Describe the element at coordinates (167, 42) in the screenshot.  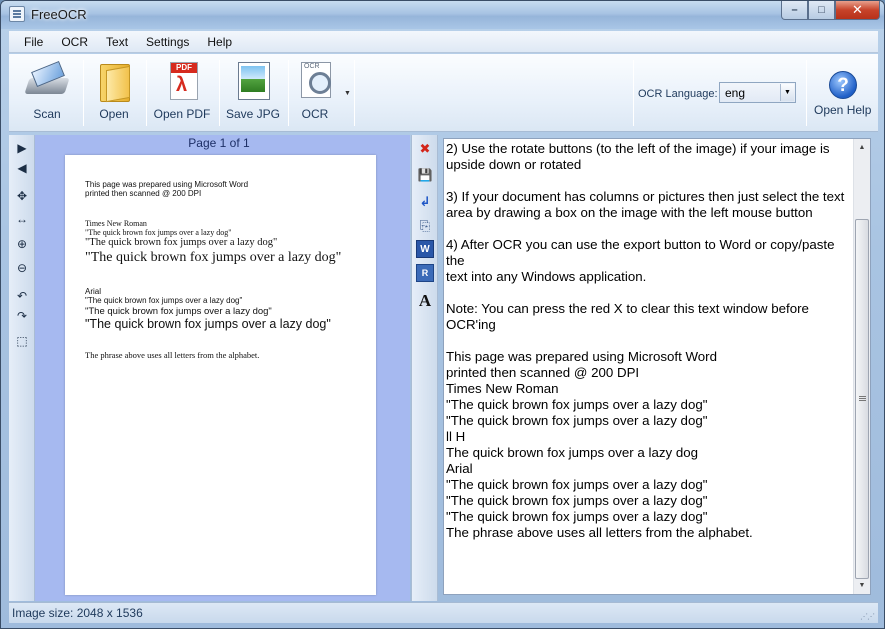
I see `menu-settings: Settings` at that location.